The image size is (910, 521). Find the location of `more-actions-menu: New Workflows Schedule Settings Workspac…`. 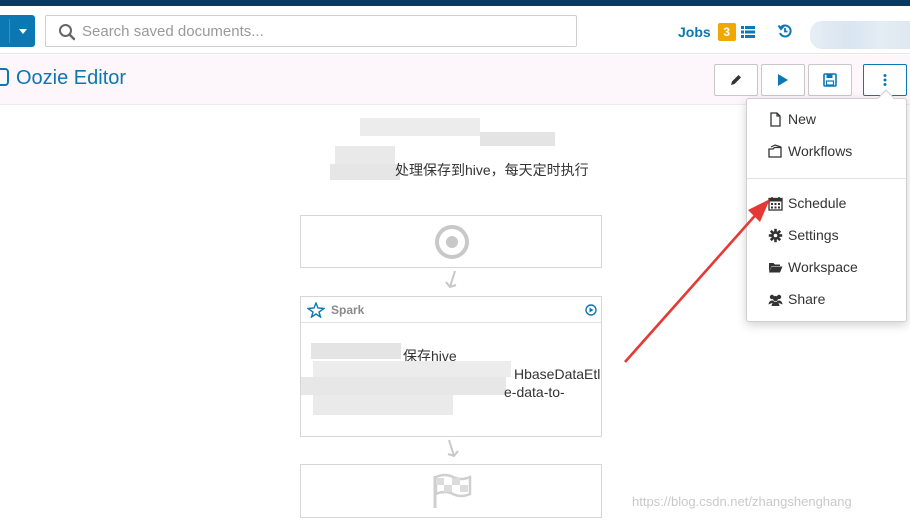

more-actions-menu: New Workflows Schedule Settings Workspac… is located at coordinates (826, 205).